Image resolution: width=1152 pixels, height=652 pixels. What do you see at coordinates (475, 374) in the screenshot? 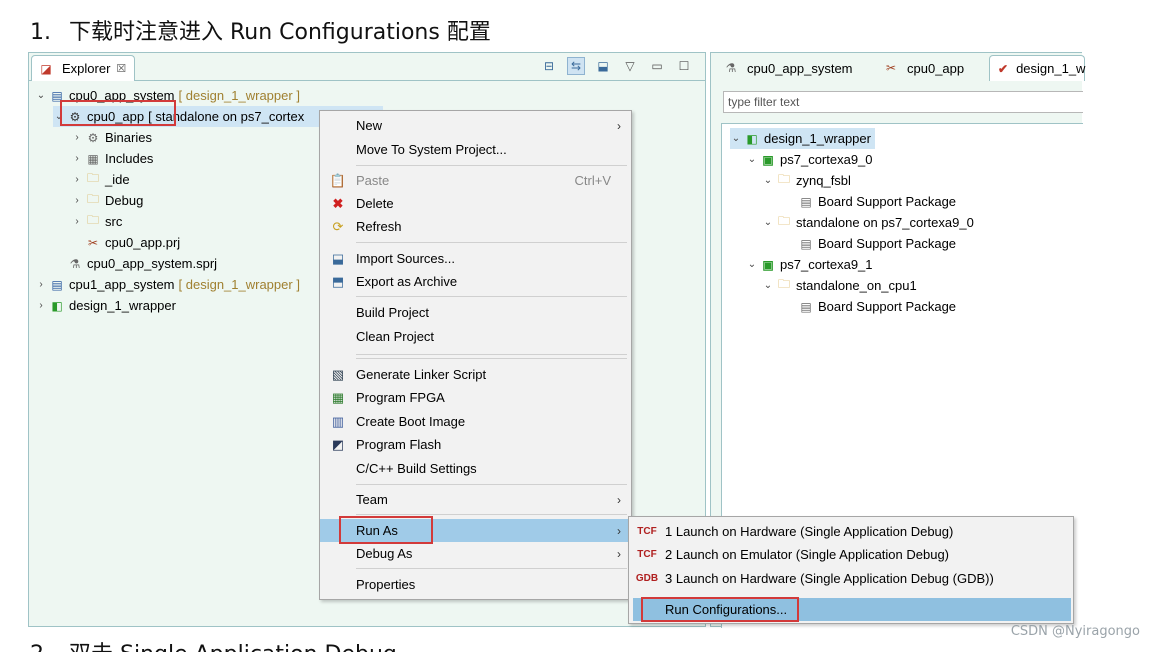
I see `menu-item-generate-linker-script: ▧ Generate Linker Script` at bounding box center [475, 374].